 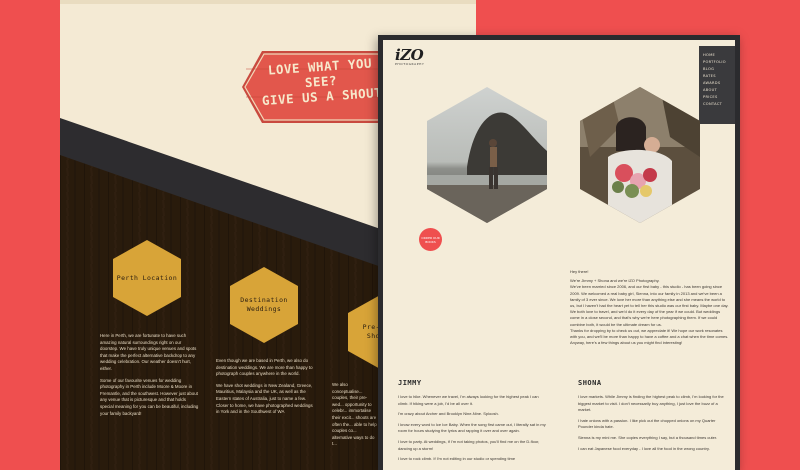 I want to click on perth-location-hex: Perth Location, so click(x=147, y=278).